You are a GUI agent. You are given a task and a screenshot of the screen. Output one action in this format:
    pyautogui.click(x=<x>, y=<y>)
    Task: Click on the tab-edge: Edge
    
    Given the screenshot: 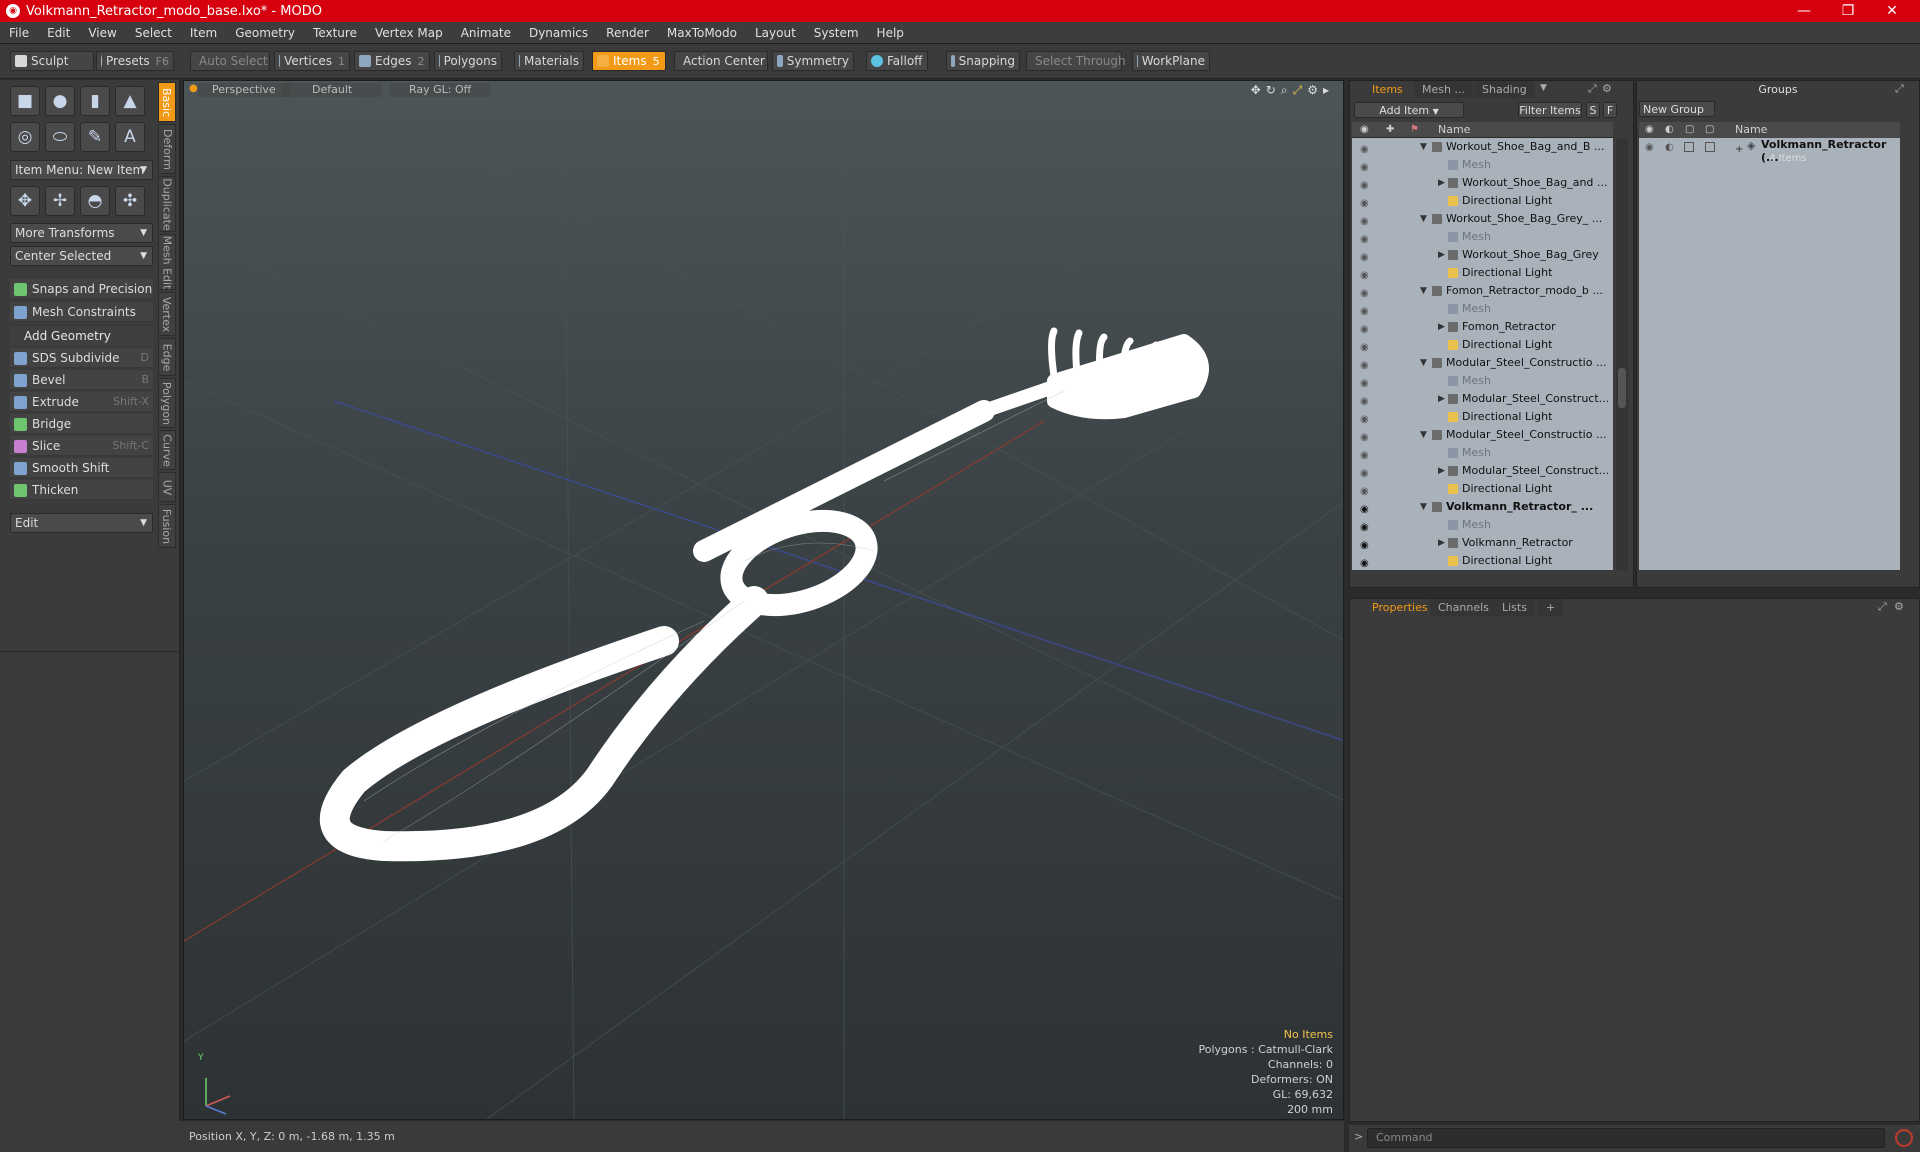 What is the action you would take?
    pyautogui.click(x=167, y=357)
    